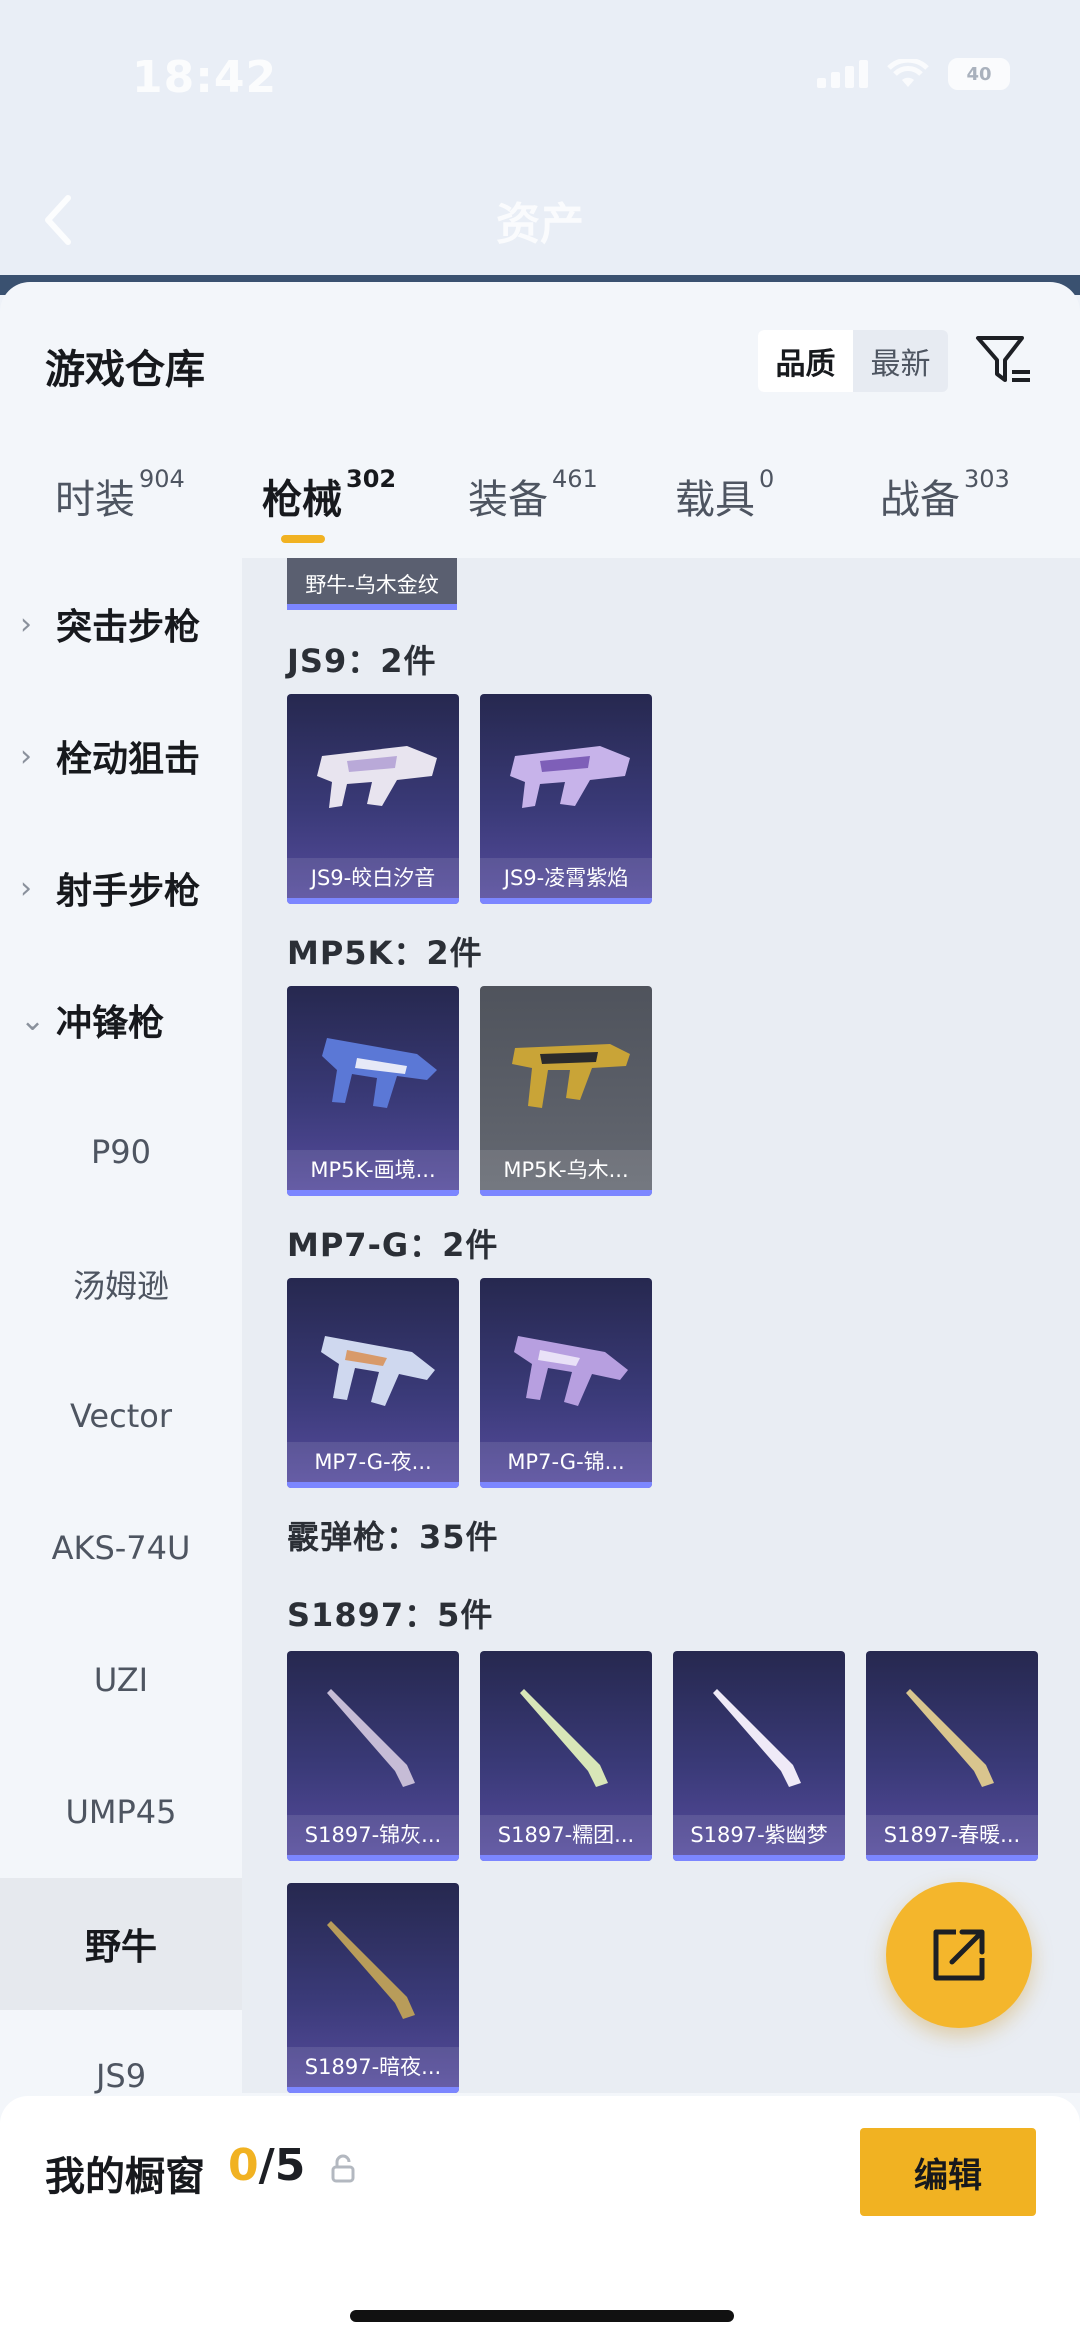 The width and height of the screenshot is (1080, 2341). Describe the element at coordinates (908, 73) in the screenshot. I see `wifi-icon` at that location.